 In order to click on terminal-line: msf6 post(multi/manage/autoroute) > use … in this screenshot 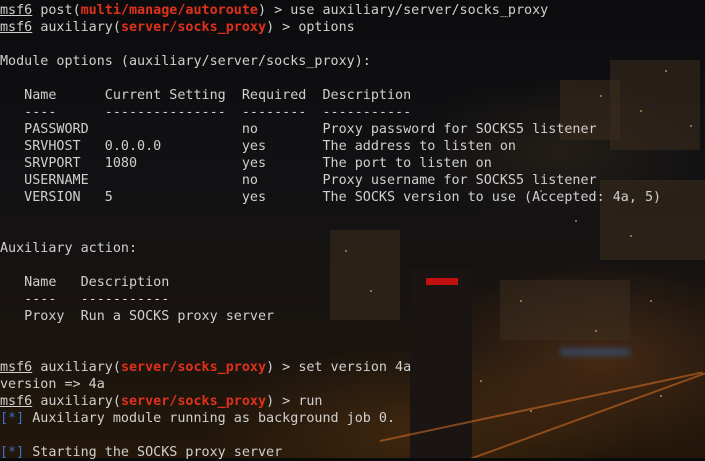, I will do `click(274, 10)`.